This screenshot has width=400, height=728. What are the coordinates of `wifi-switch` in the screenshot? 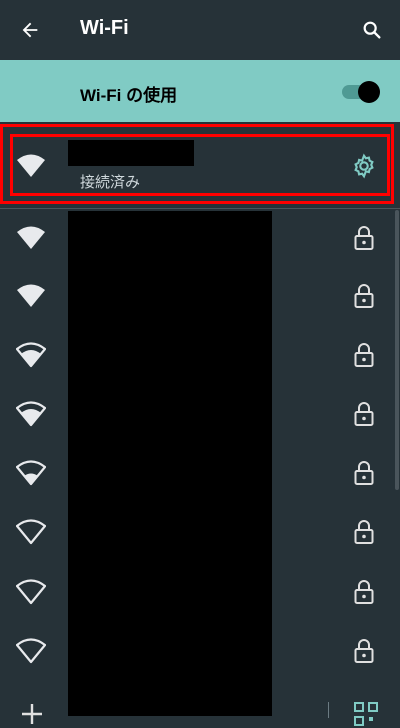 It's located at (362, 92).